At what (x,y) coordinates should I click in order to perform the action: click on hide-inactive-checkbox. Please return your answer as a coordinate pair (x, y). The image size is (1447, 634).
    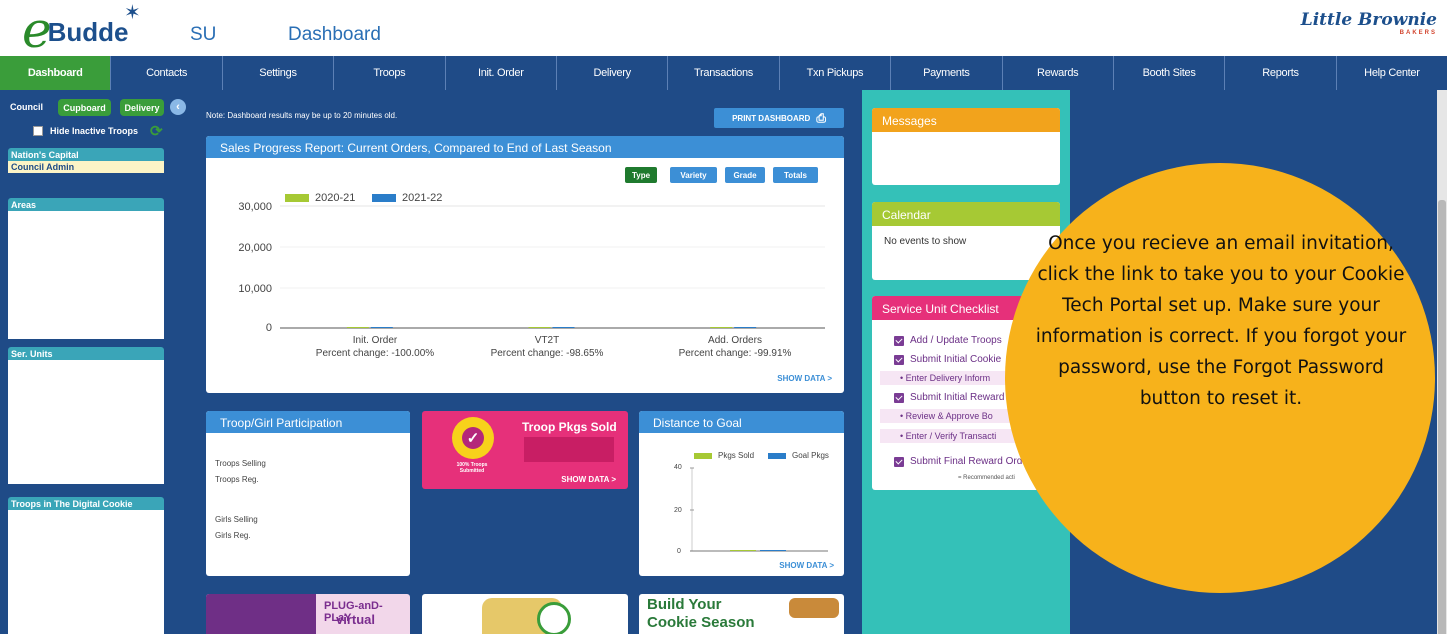
    Looking at the image, I should click on (38, 131).